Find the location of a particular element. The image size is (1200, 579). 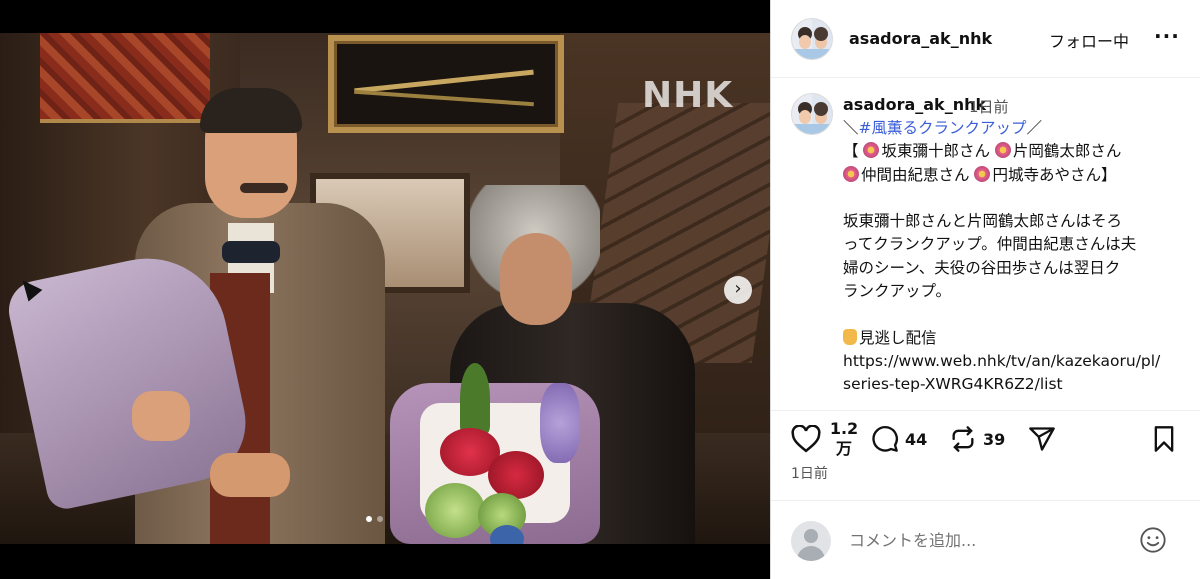

emoji-button is located at coordinates (1153, 540).